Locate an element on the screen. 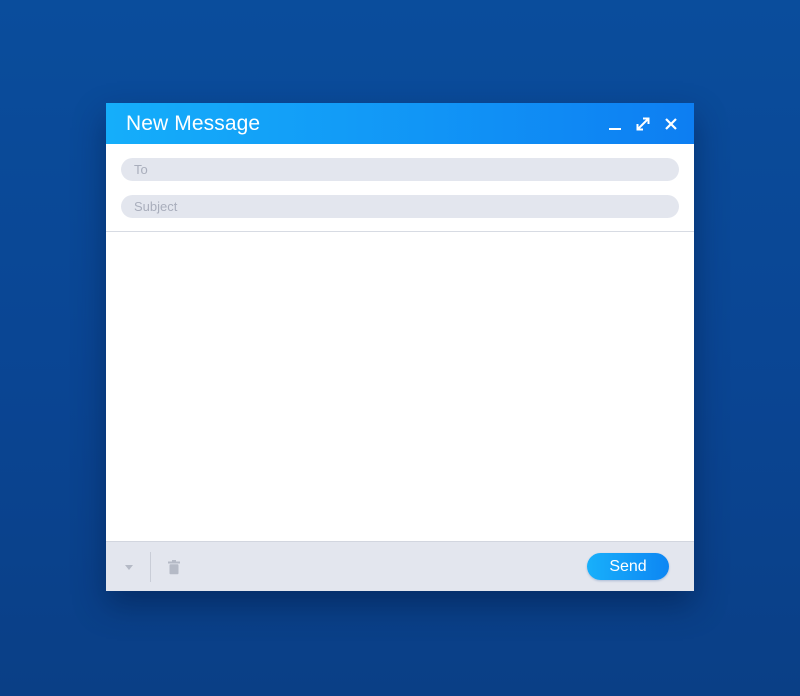  close-button is located at coordinates (671, 124).